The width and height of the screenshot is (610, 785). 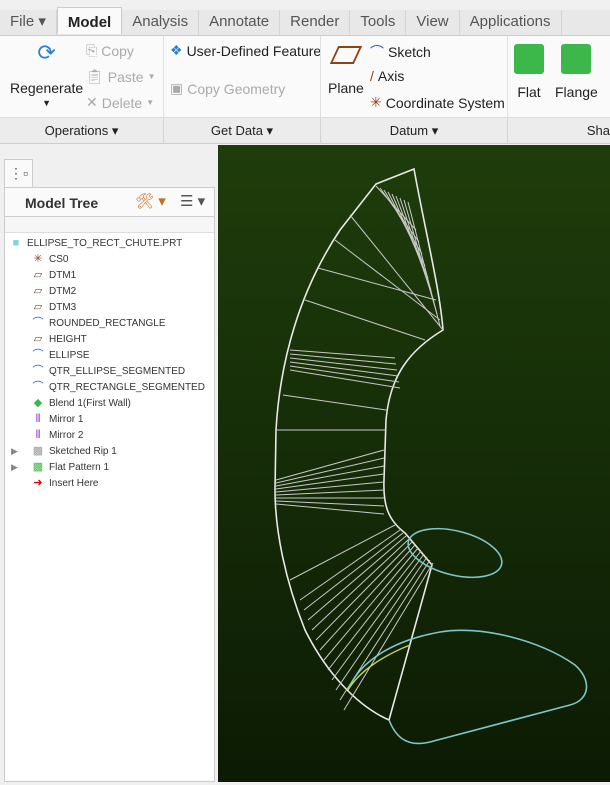 What do you see at coordinates (346, 88) in the screenshot?
I see `plane-label: Plane` at bounding box center [346, 88].